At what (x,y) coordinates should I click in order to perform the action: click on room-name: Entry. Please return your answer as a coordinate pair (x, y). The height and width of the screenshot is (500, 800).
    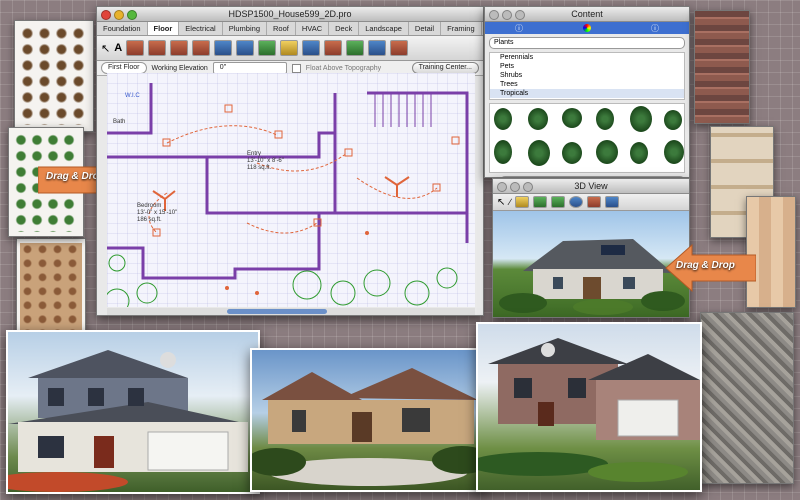
    Looking at the image, I should click on (254, 154).